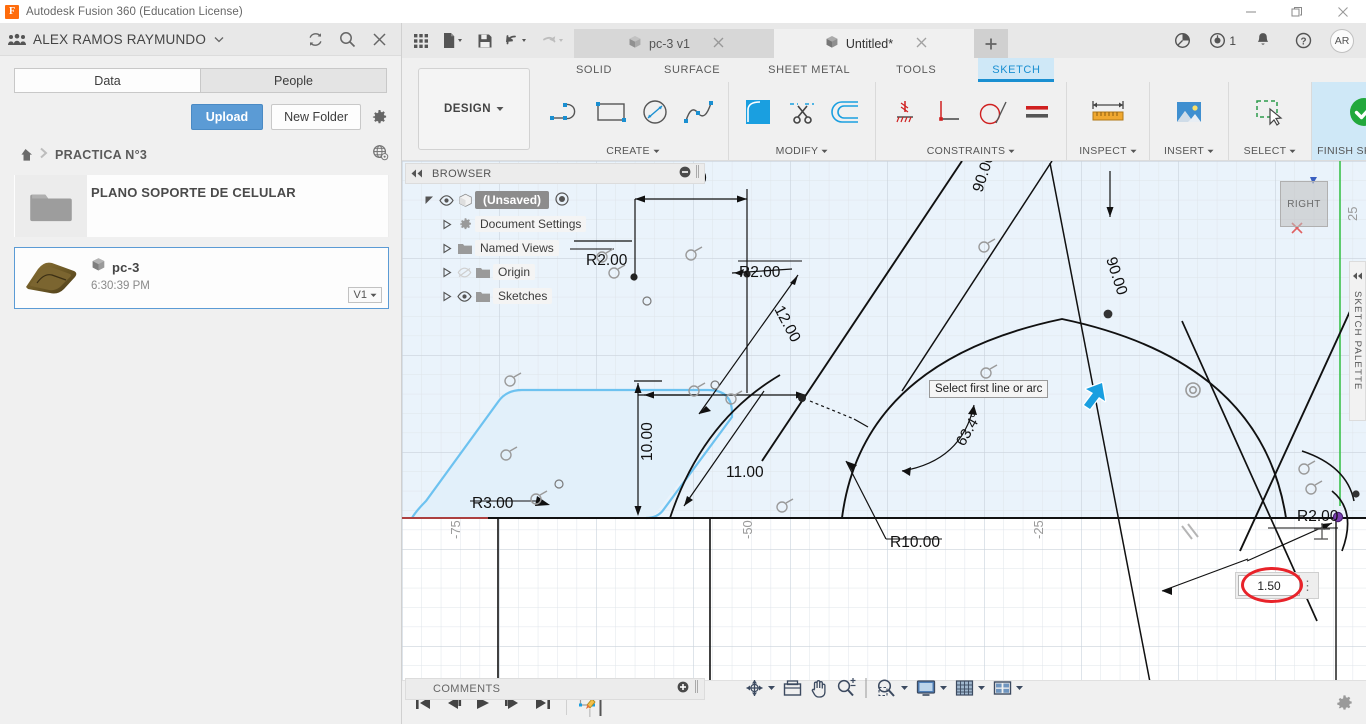 This screenshot has height=724, width=1366. What do you see at coordinates (107, 80) in the screenshot?
I see `tab-data: Data` at bounding box center [107, 80].